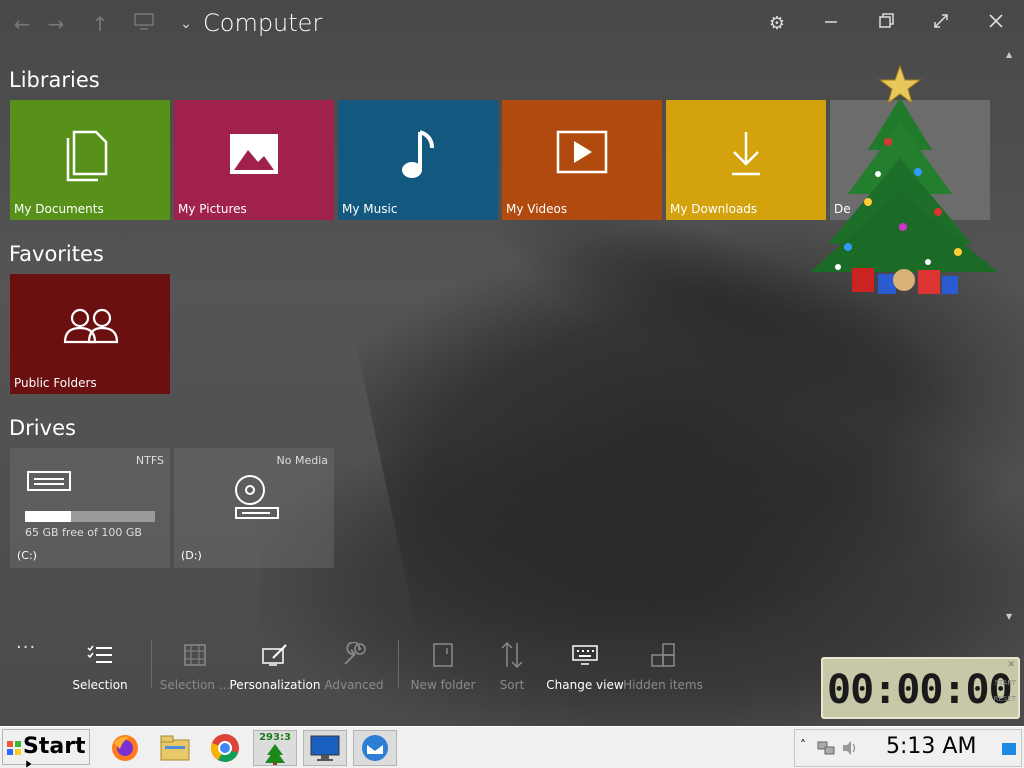 The image size is (1024, 768). Describe the element at coordinates (941, 24) in the screenshot. I see `maximize-button` at that location.